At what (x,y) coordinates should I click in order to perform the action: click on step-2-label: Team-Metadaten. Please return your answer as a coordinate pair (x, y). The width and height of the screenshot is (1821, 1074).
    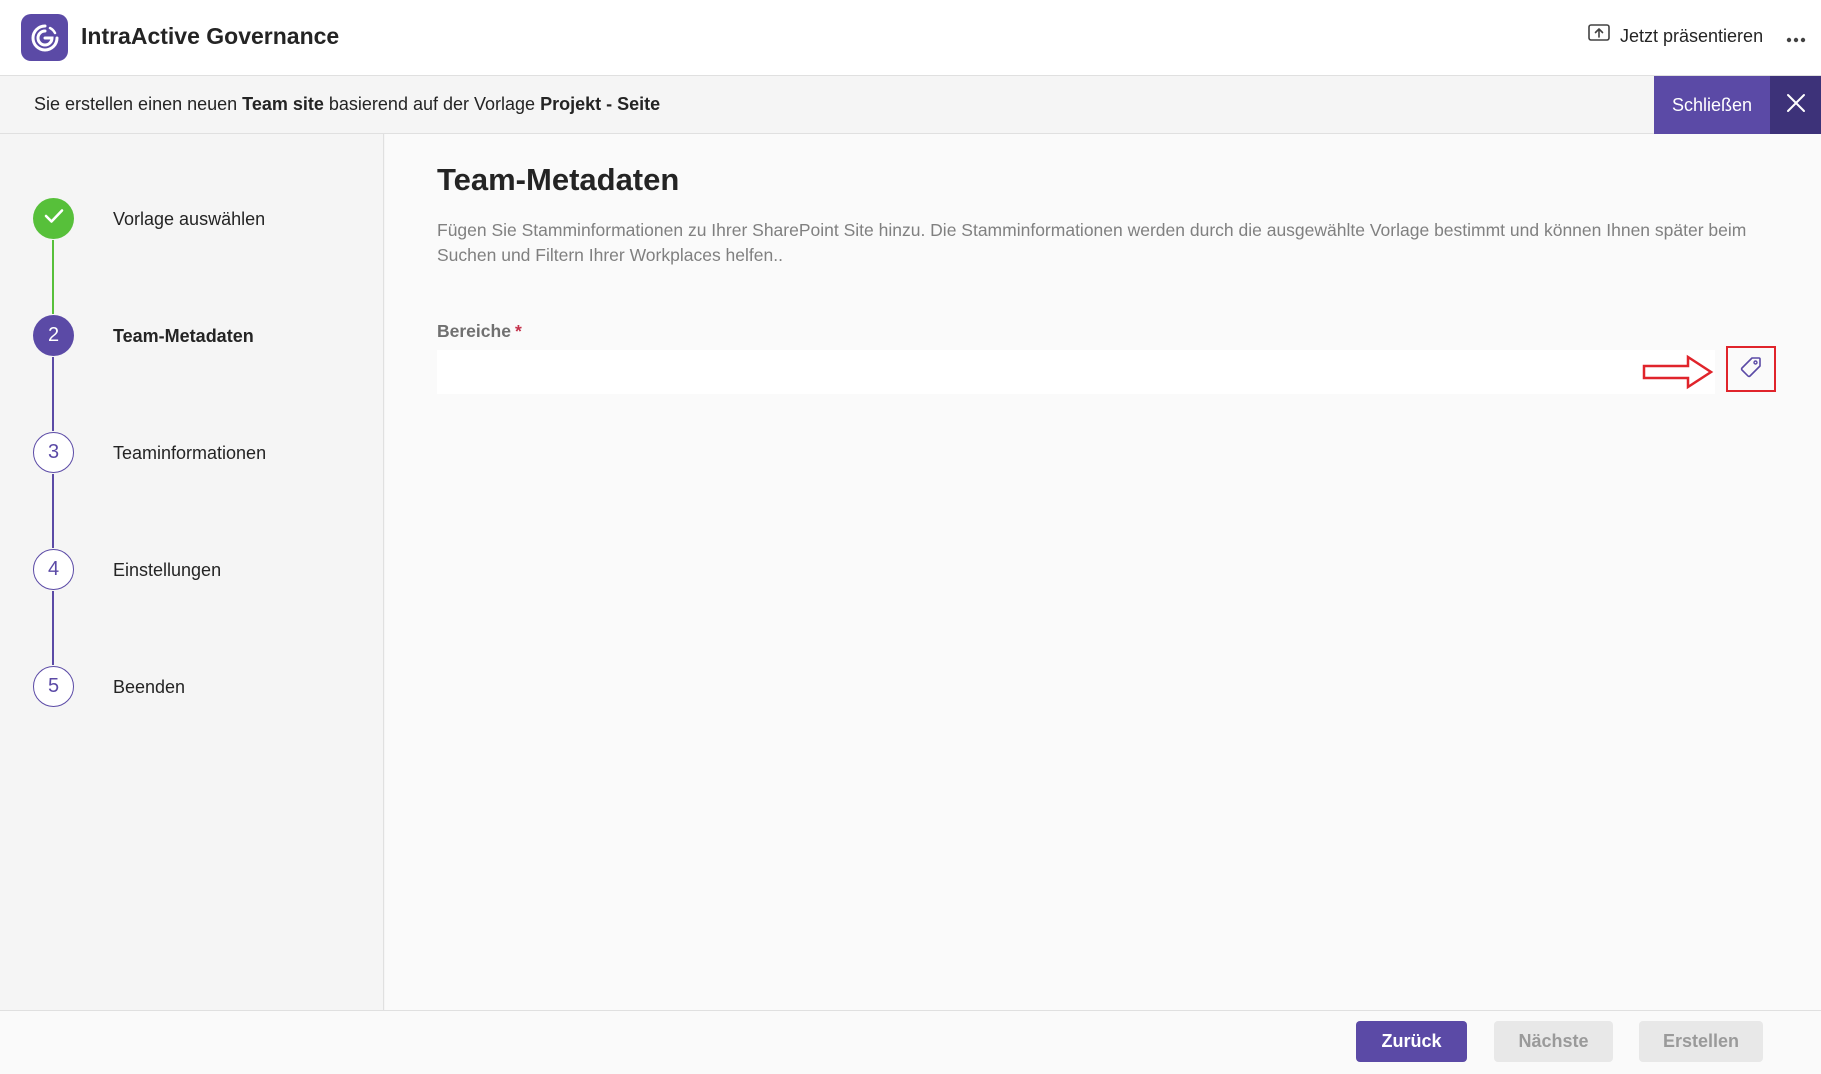
    Looking at the image, I should click on (183, 336).